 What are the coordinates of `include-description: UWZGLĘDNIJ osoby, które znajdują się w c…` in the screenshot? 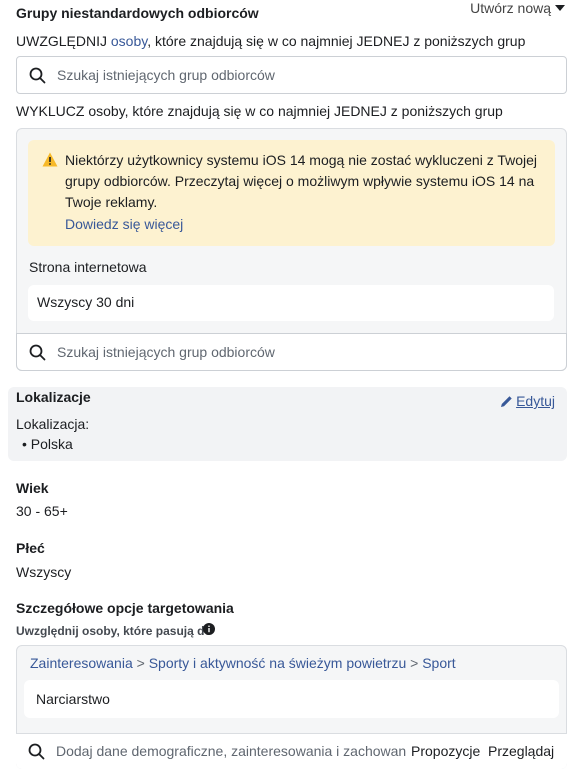 It's located at (271, 41).